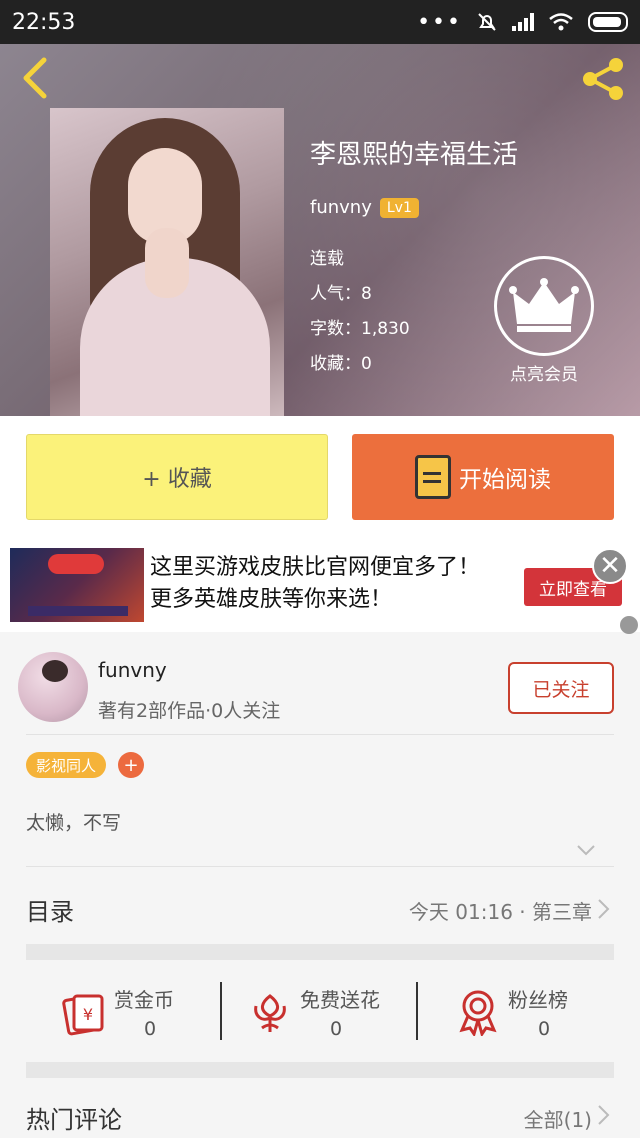  I want to click on signal-icon, so click(523, 22).